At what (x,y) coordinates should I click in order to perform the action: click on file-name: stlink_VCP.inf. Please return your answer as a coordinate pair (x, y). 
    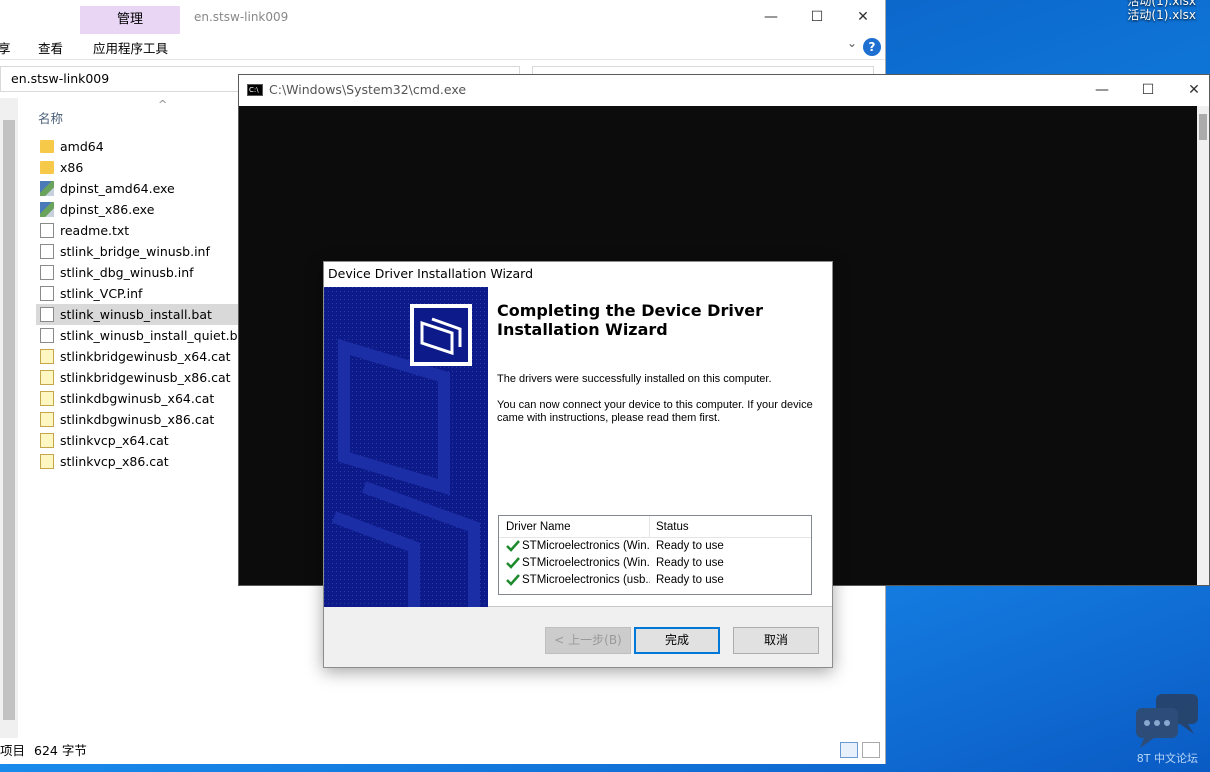
    Looking at the image, I should click on (101, 293).